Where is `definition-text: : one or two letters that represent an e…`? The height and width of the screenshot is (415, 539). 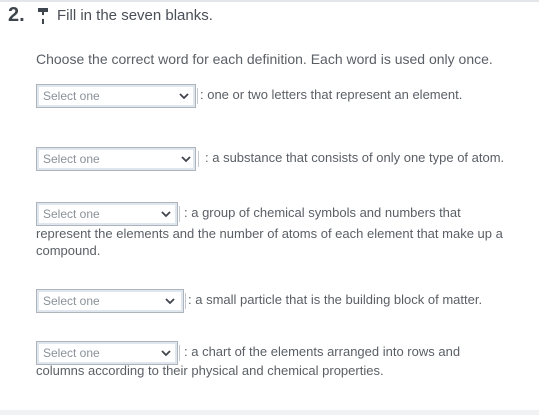
definition-text: : one or two letters that represent an e… is located at coordinates (331, 94).